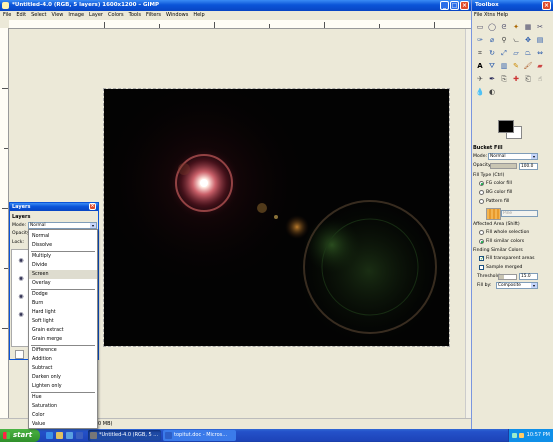 Image resolution: width=553 pixels, height=442 pixels. I want to click on mode-option-saturation: Saturation, so click(63, 406).